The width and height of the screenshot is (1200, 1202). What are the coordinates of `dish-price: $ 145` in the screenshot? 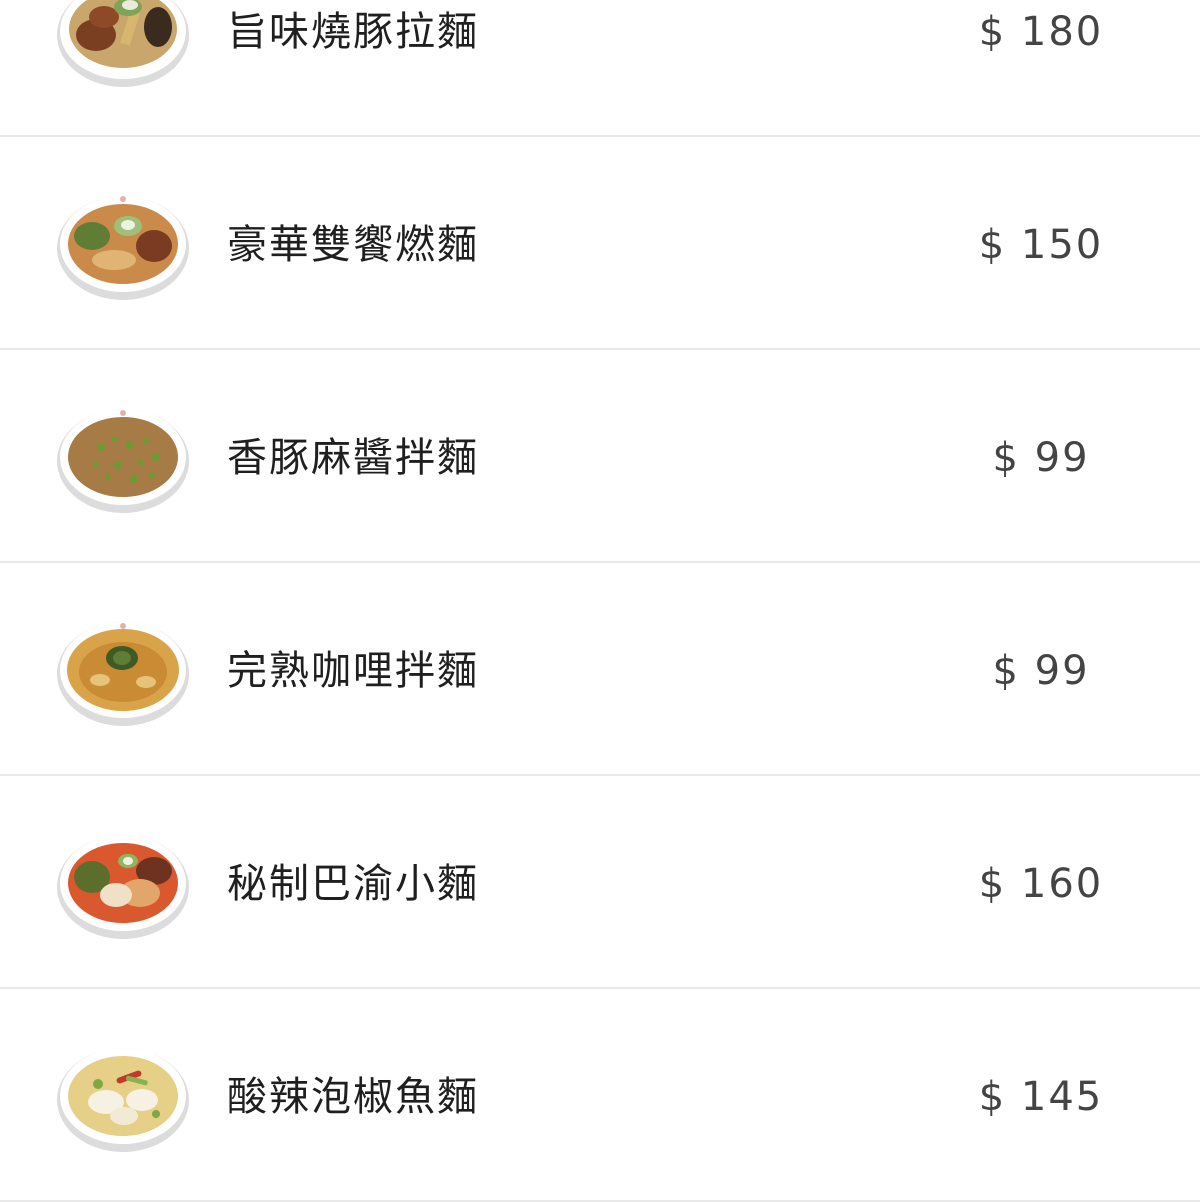 It's located at (1041, 1097).